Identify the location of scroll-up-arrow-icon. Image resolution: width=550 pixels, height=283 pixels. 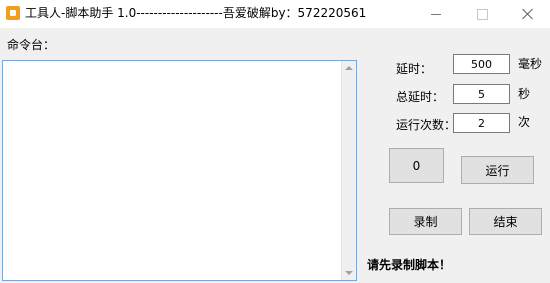
(349, 68).